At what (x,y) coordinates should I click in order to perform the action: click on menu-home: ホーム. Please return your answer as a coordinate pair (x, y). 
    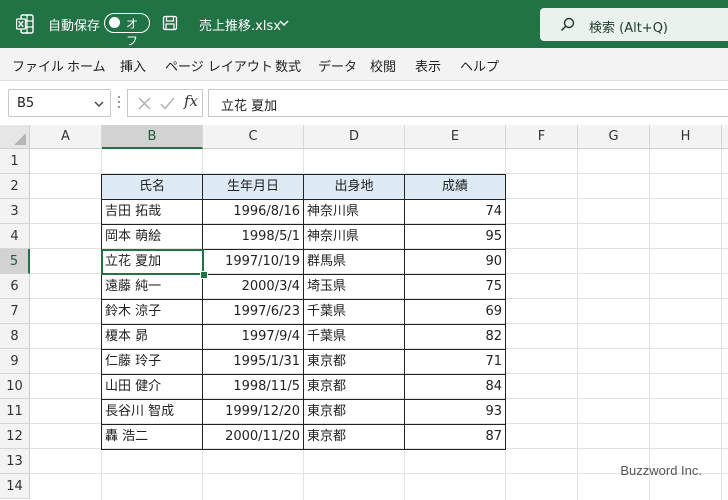
    Looking at the image, I should click on (86, 65).